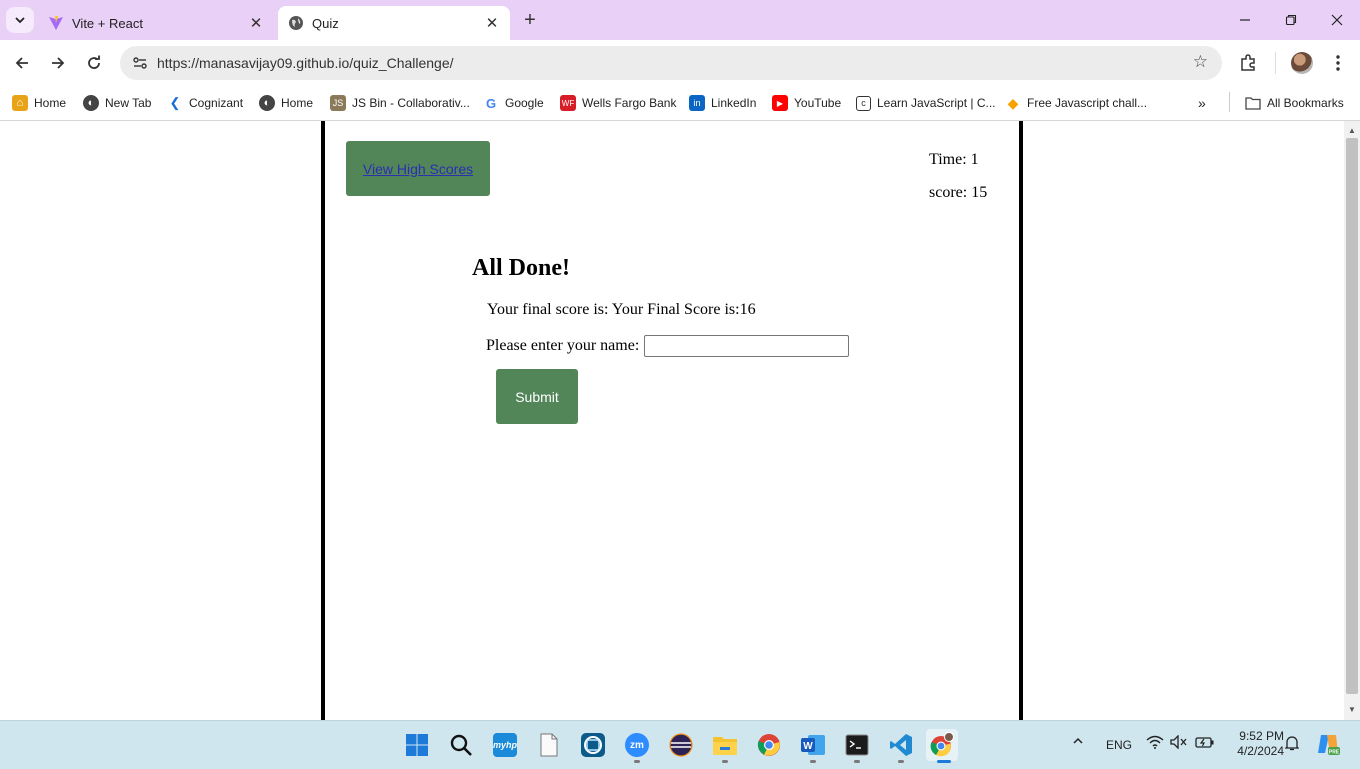 The width and height of the screenshot is (1360, 769). I want to click on copilot-button: PRE, so click(1328, 744).